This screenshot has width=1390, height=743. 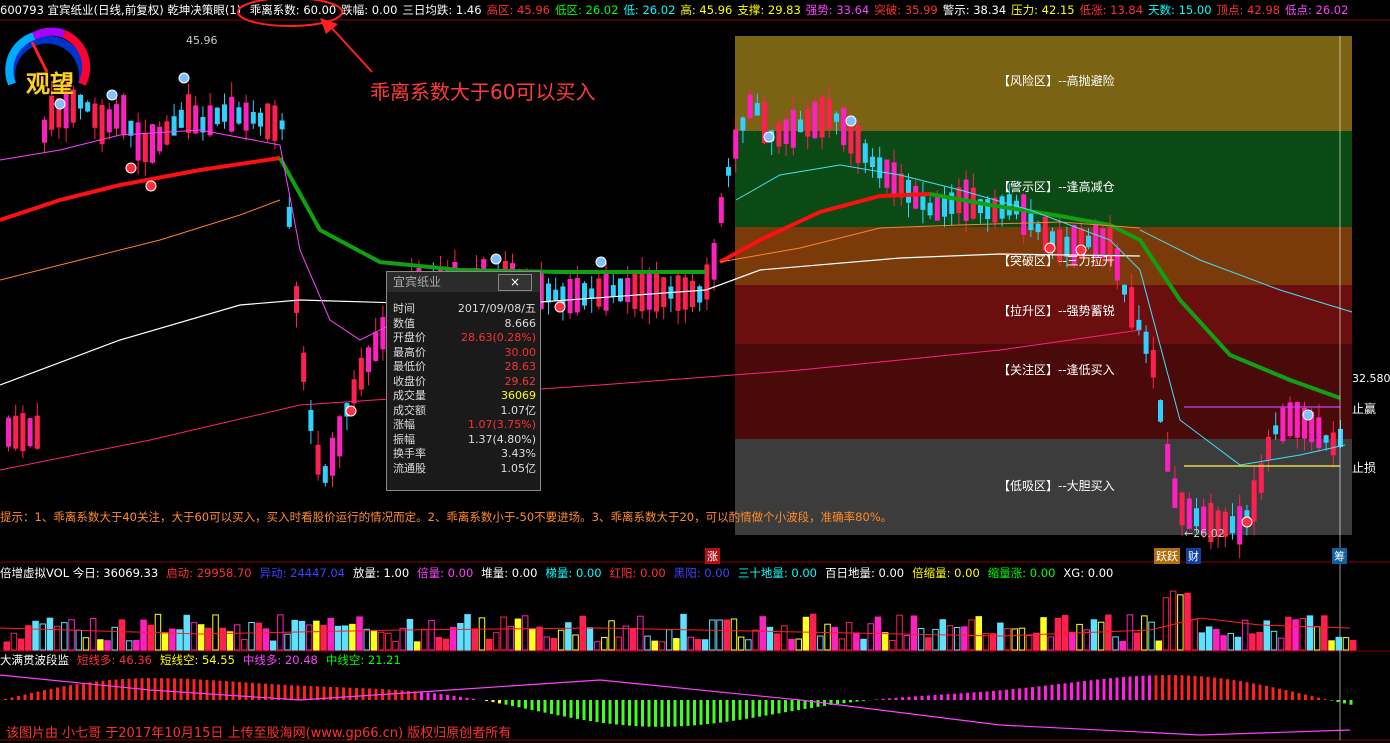 I want to click on price-low-label: ←26.02, so click(x=1204, y=533).